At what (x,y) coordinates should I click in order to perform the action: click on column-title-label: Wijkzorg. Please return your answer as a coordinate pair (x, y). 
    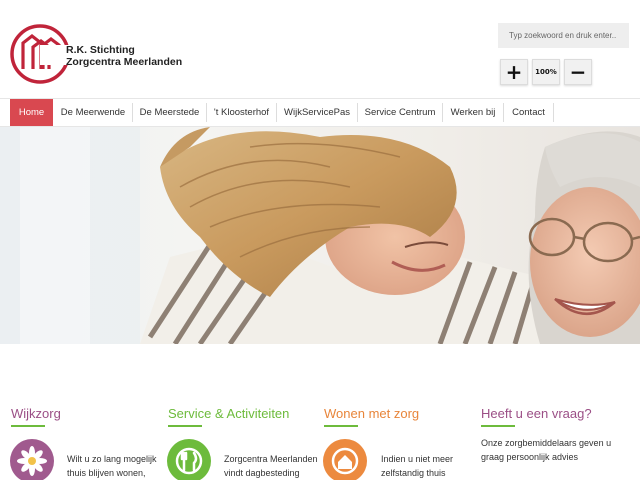
    Looking at the image, I should click on (36, 413).